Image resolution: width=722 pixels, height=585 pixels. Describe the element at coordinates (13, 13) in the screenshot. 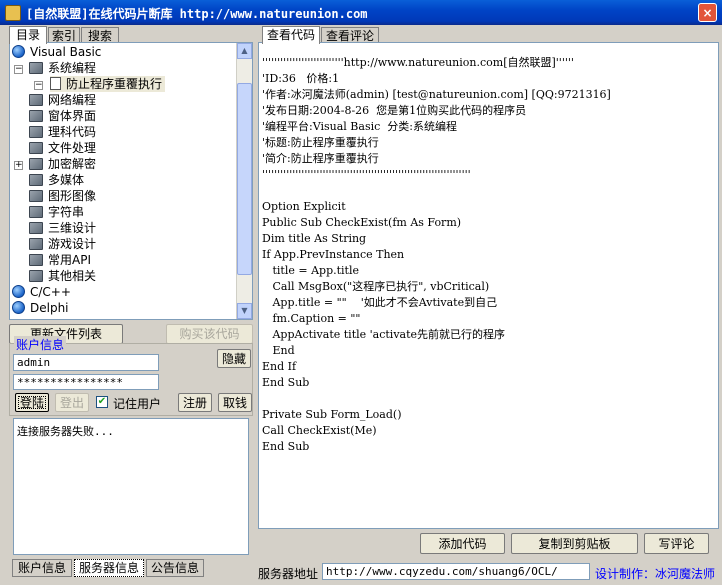

I see `app-icon` at that location.